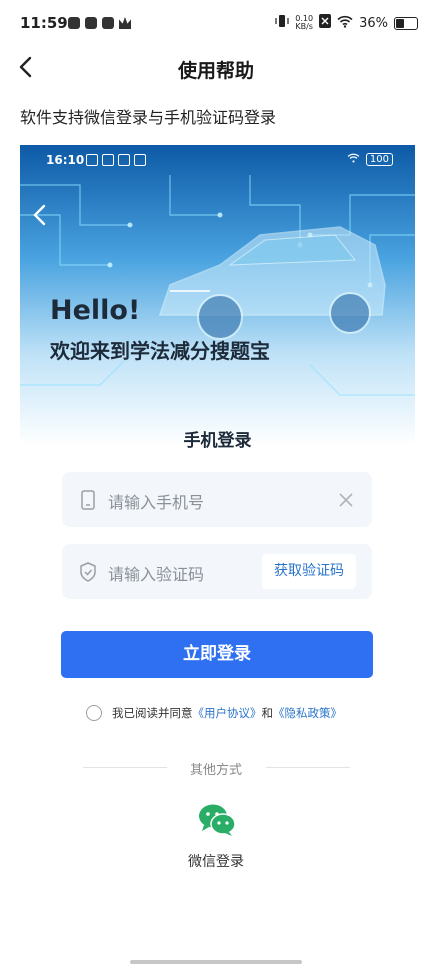 This screenshot has width=432, height=964. What do you see at coordinates (156, 502) in the screenshot?
I see `phone-placeholder: 请输入手机号` at bounding box center [156, 502].